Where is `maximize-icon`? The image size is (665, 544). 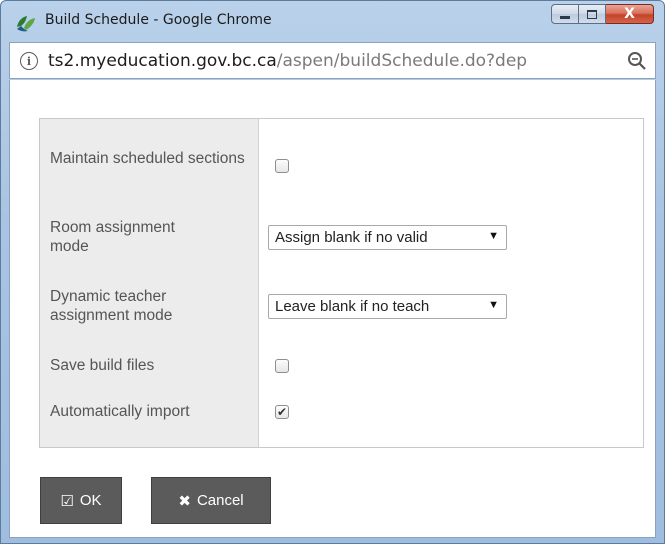
maximize-icon is located at coordinates (592, 14).